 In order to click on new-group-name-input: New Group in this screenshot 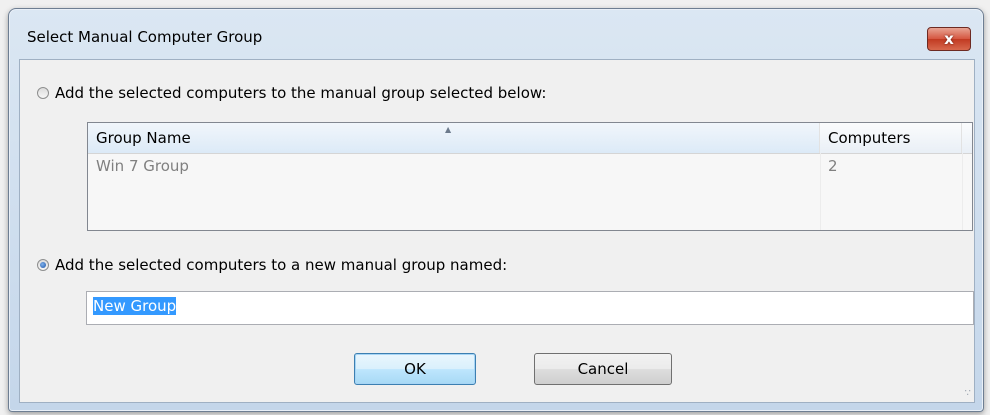, I will do `click(530, 308)`.